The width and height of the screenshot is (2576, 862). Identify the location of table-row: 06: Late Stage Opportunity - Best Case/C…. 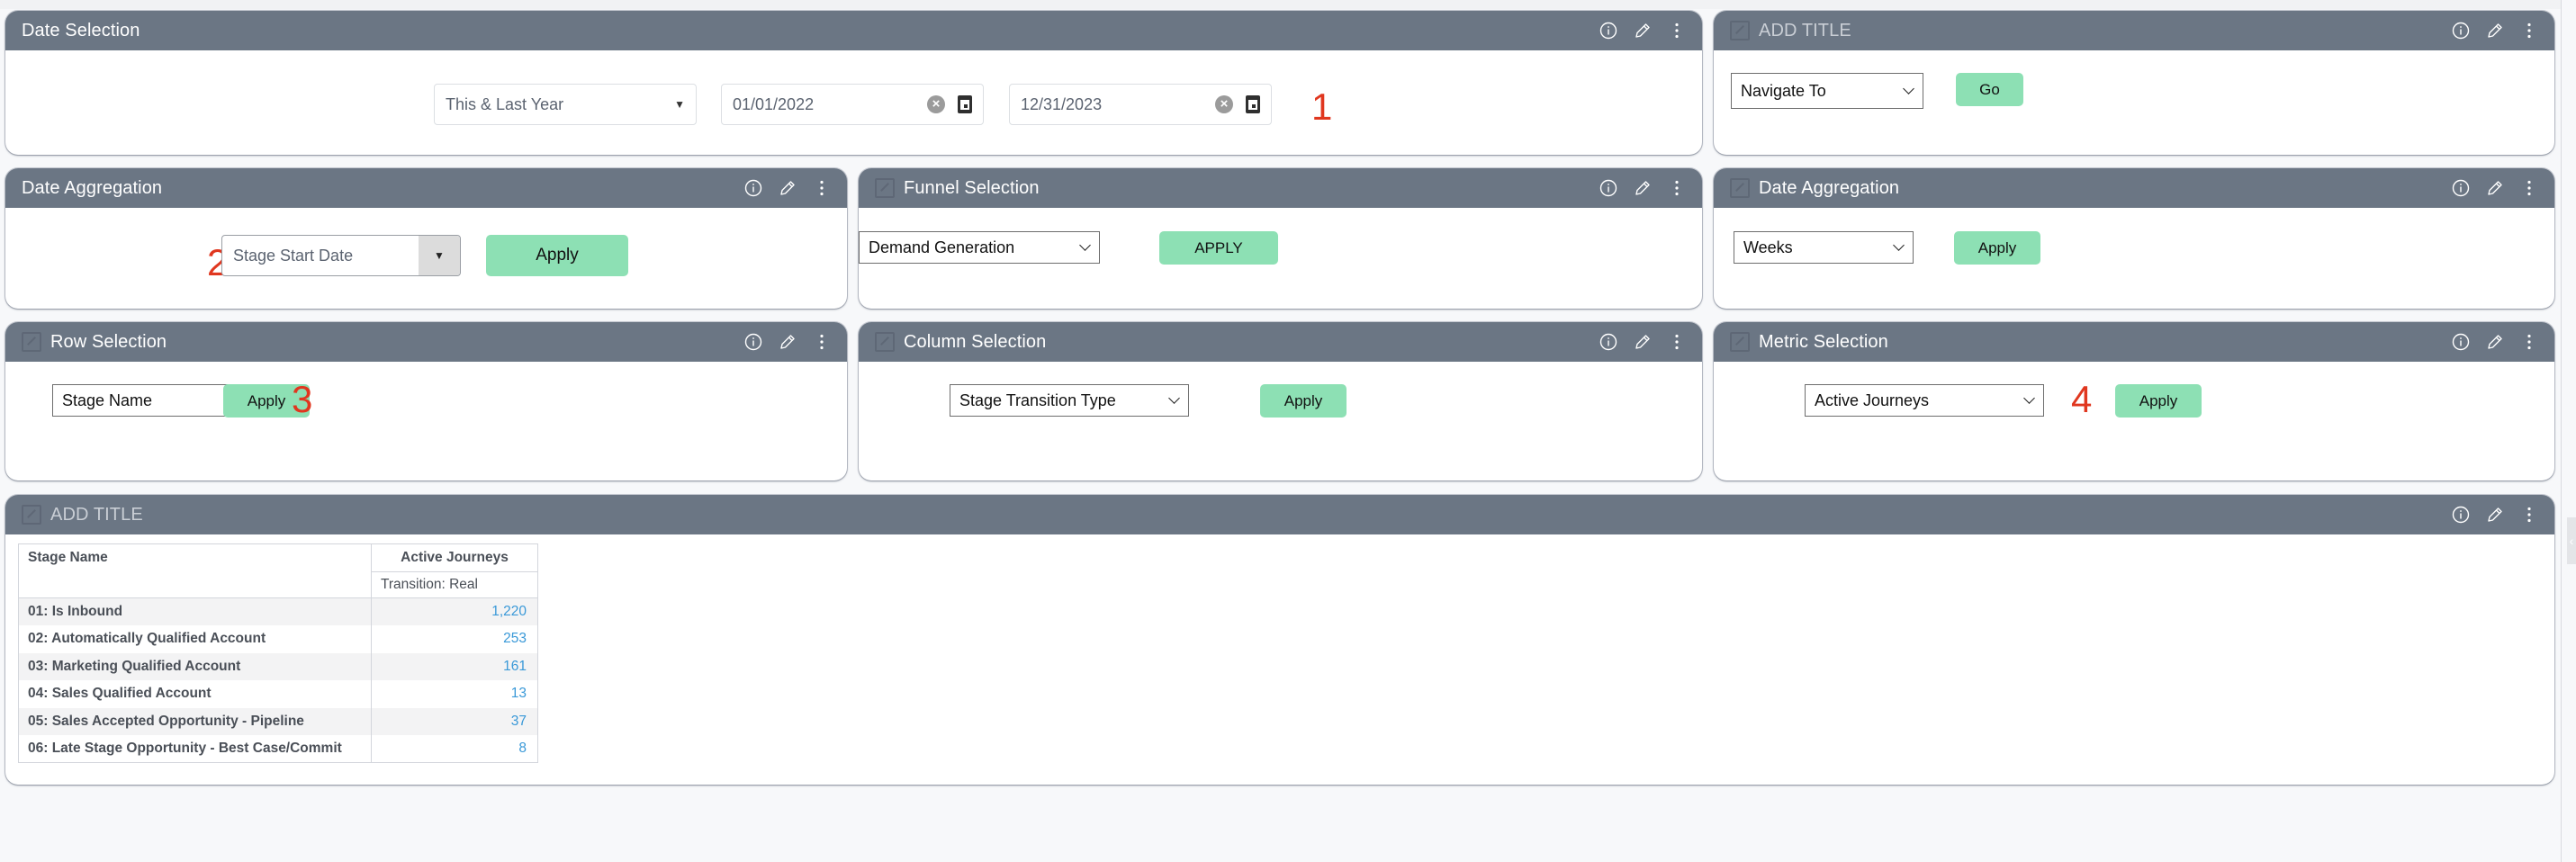
(278, 749).